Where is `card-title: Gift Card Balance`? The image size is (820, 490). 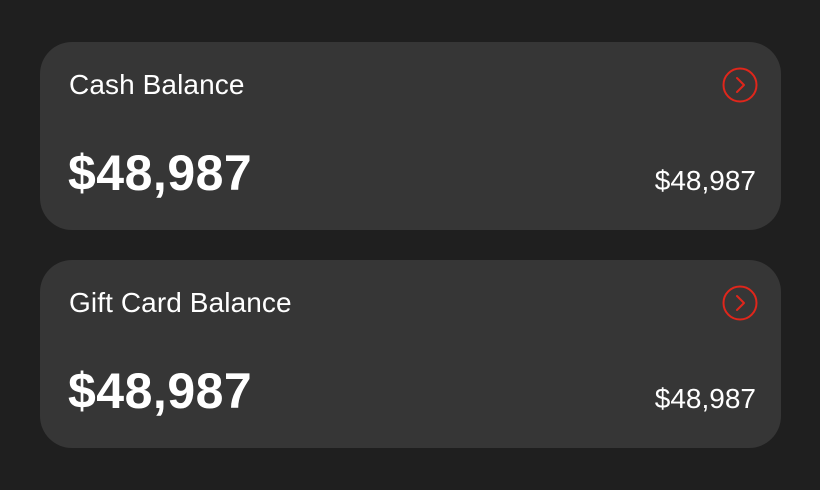
card-title: Gift Card Balance is located at coordinates (180, 302).